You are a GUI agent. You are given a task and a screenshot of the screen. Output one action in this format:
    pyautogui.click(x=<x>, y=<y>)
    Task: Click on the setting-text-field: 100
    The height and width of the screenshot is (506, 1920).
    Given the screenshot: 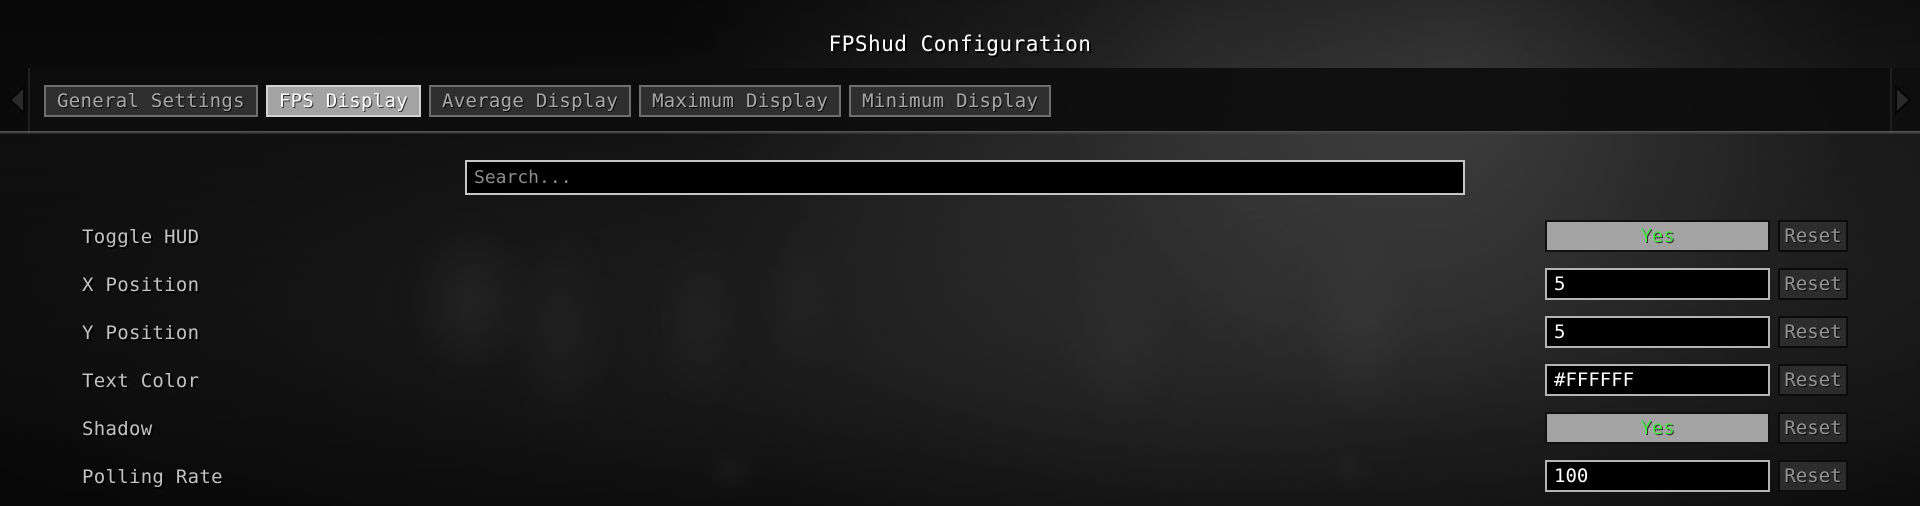 What is the action you would take?
    pyautogui.click(x=1657, y=476)
    